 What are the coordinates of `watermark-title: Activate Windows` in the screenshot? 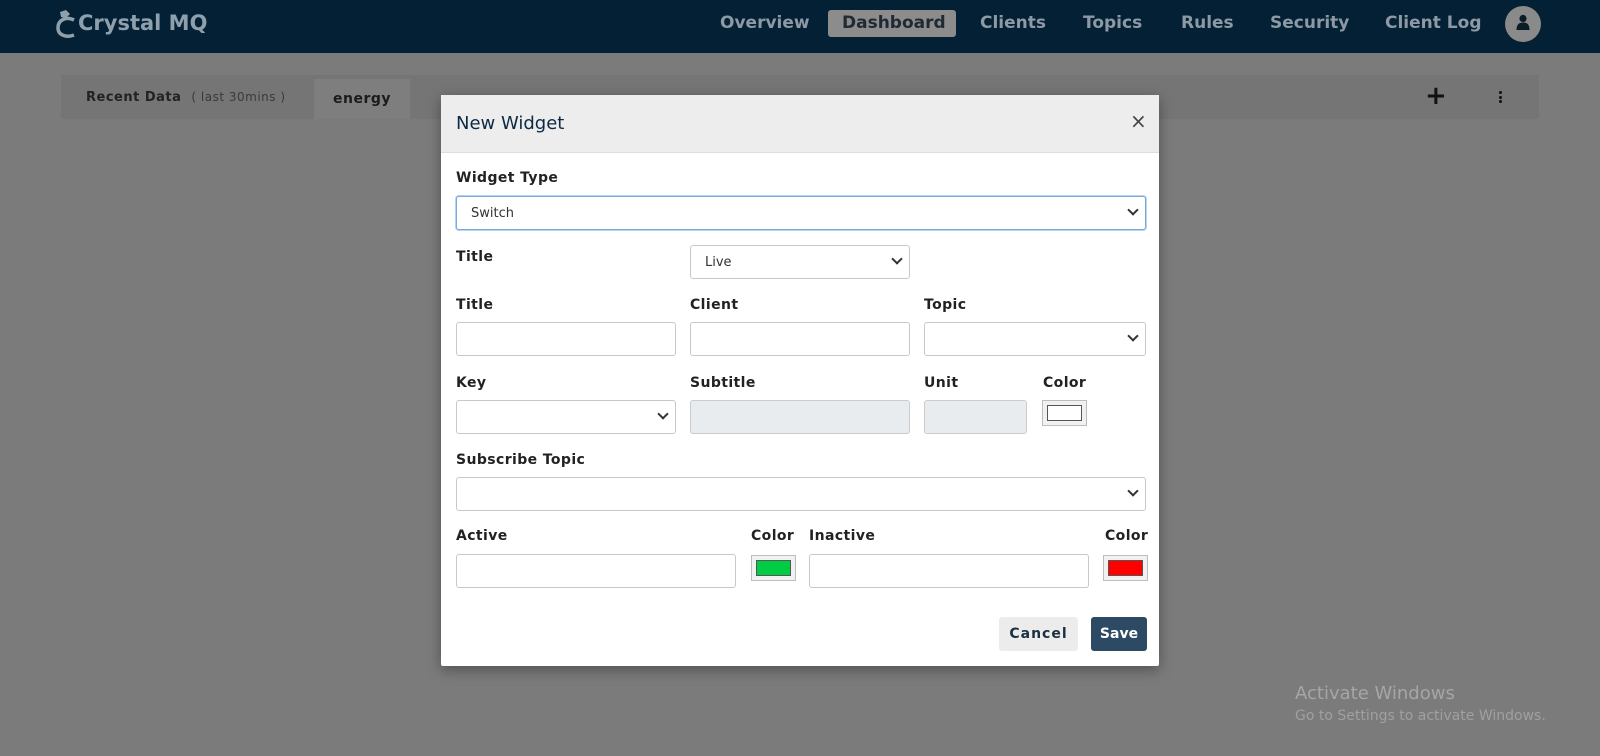 It's located at (1375, 693).